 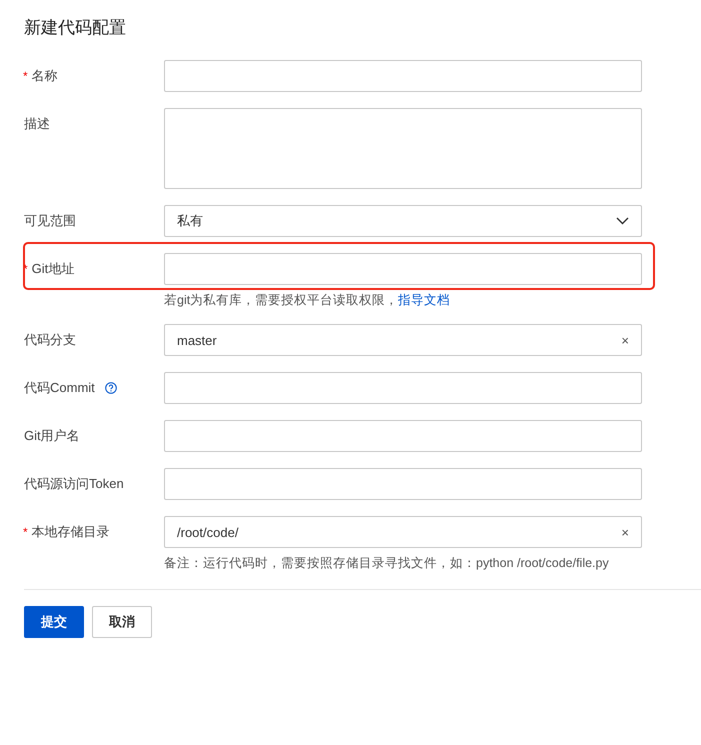 I want to click on guide-link: 指导文档, so click(x=424, y=300).